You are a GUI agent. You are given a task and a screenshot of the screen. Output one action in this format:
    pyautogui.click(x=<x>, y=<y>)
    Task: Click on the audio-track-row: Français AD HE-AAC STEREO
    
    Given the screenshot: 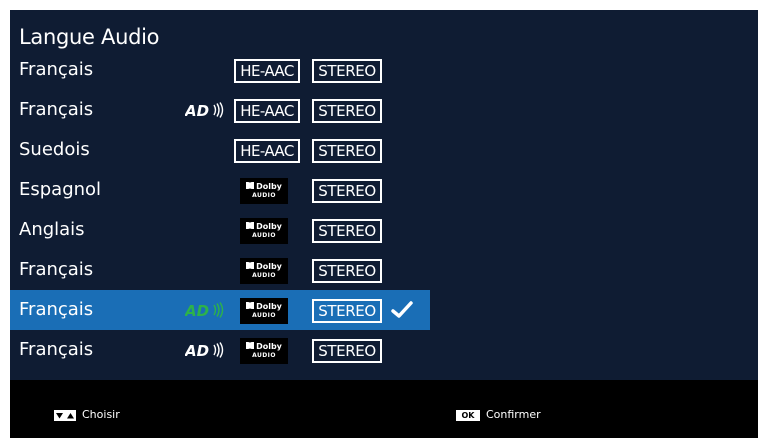 What is the action you would take?
    pyautogui.click(x=220, y=110)
    